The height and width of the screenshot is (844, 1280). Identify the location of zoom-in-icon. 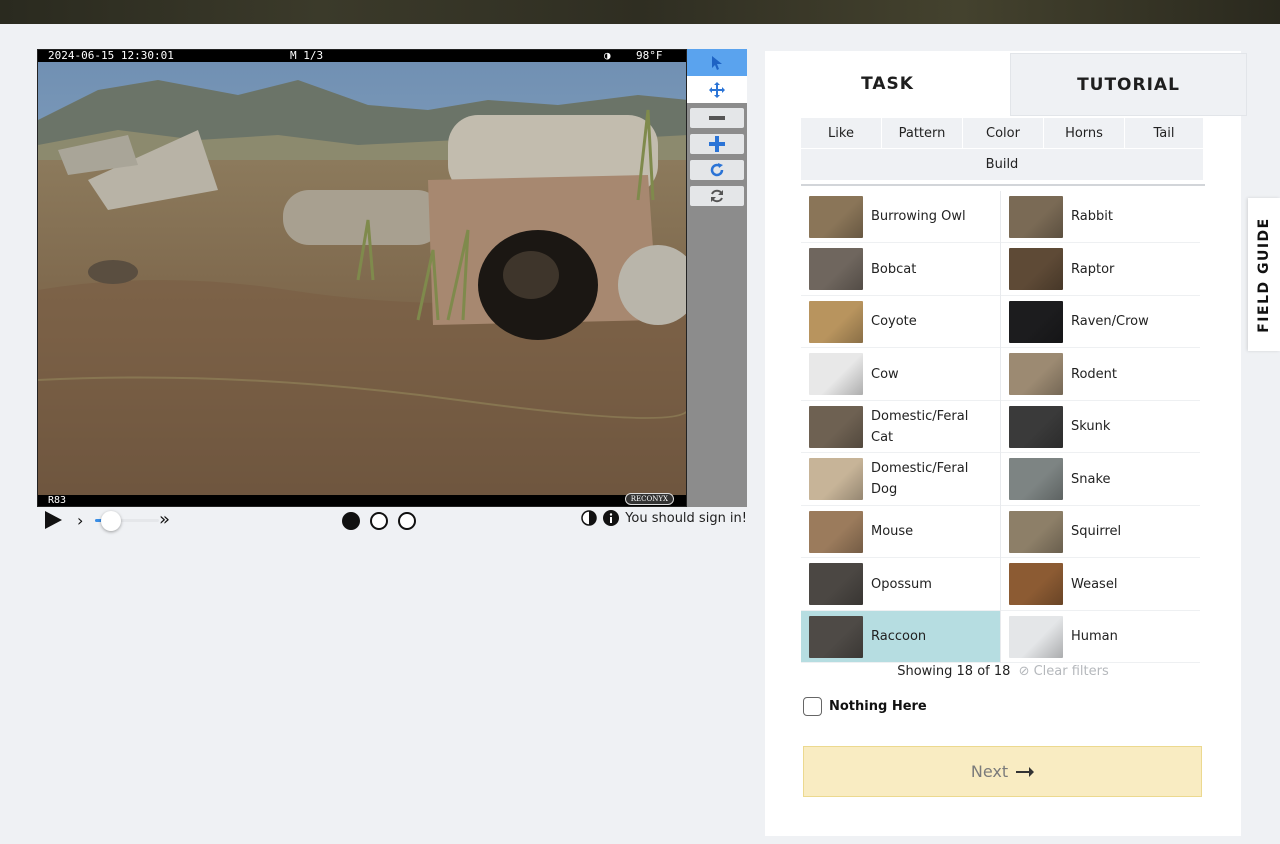
(717, 144).